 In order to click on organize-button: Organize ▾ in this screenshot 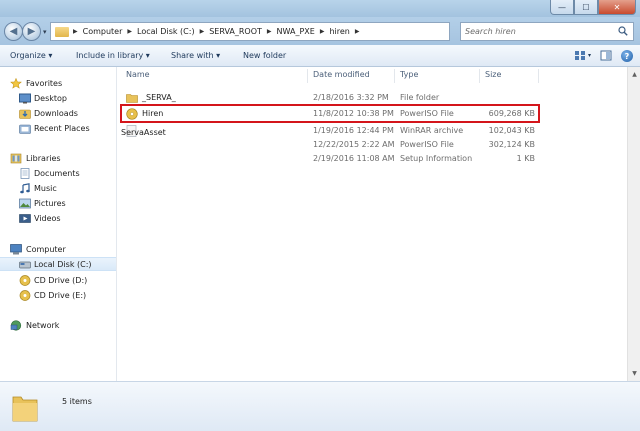, I will do `click(31, 55)`.